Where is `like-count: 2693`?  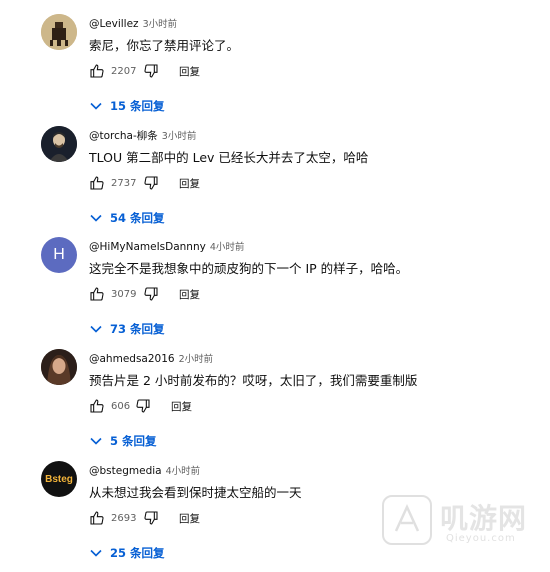 like-count: 2693 is located at coordinates (124, 518).